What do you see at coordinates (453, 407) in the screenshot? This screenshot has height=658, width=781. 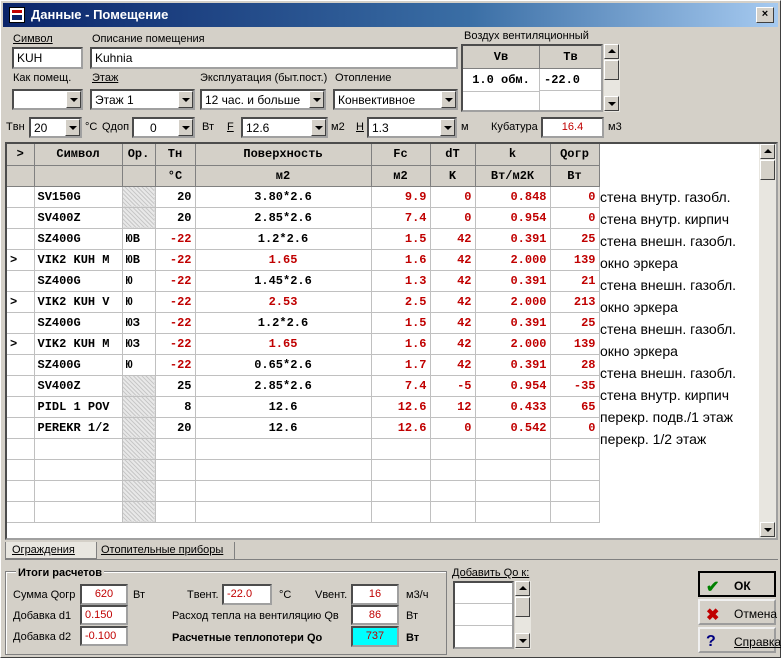 I see `col-dt-cell: 12` at bounding box center [453, 407].